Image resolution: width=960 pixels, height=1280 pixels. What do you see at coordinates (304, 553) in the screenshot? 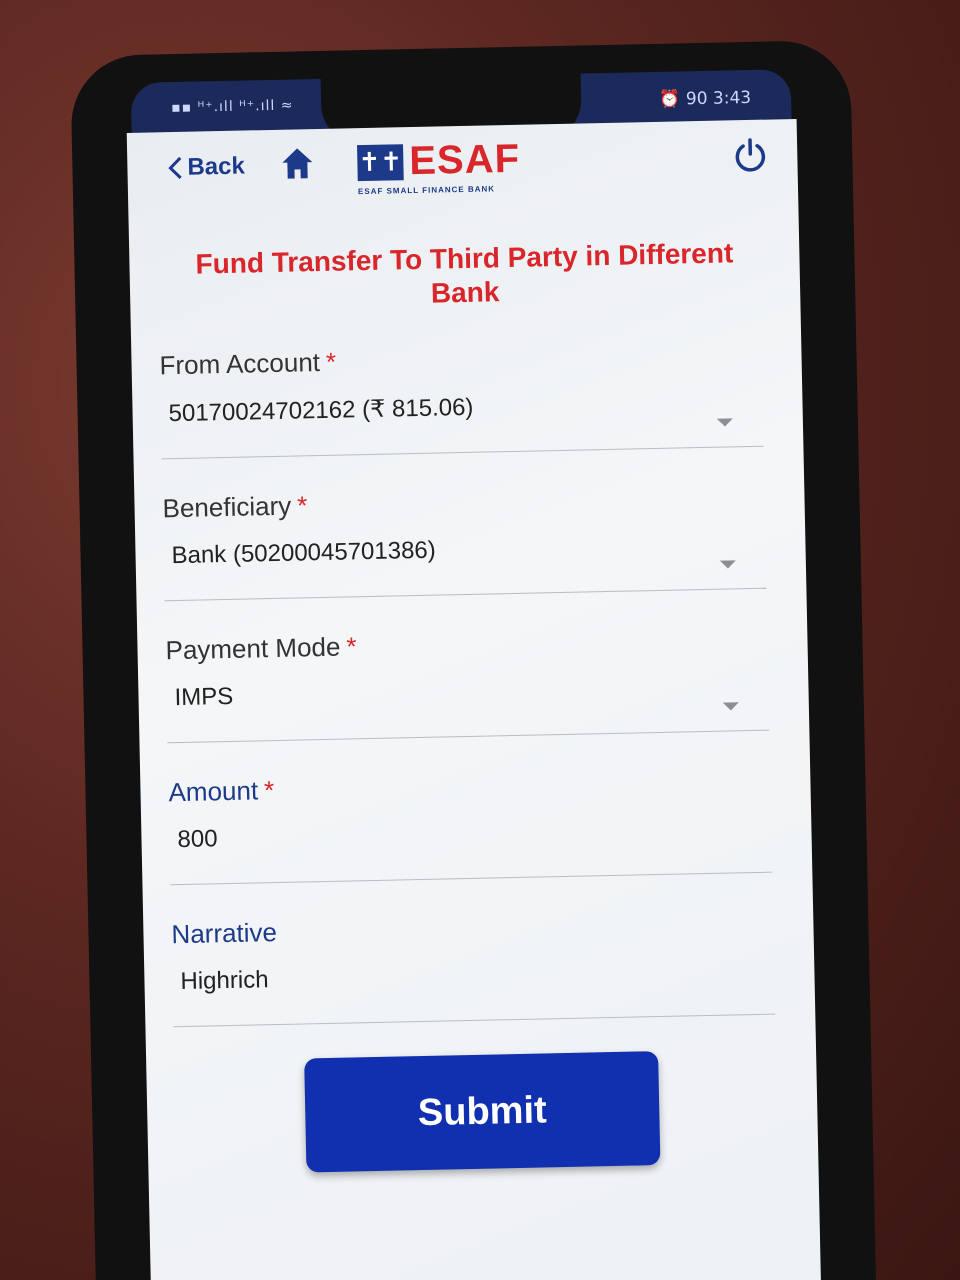
I see `beneficiary-value: Bank (50200045701386)` at bounding box center [304, 553].